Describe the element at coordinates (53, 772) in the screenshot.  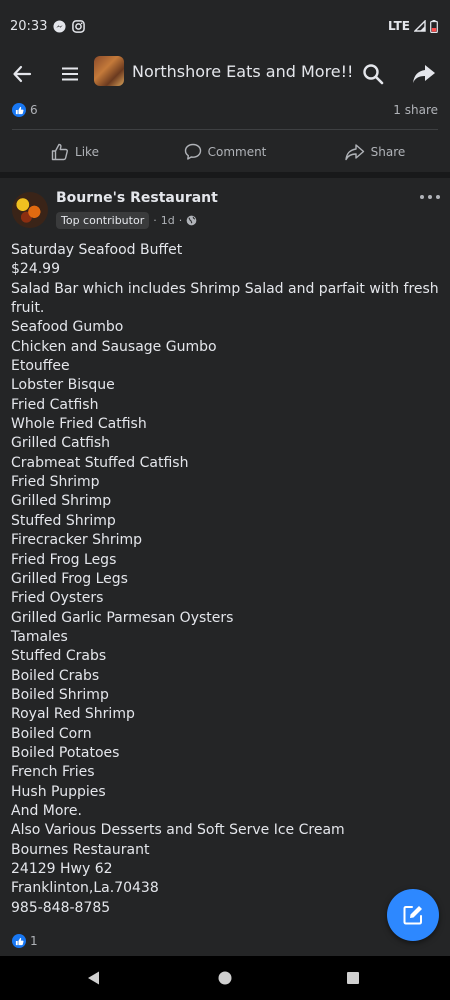
I see `post-text-line: French Fries` at that location.